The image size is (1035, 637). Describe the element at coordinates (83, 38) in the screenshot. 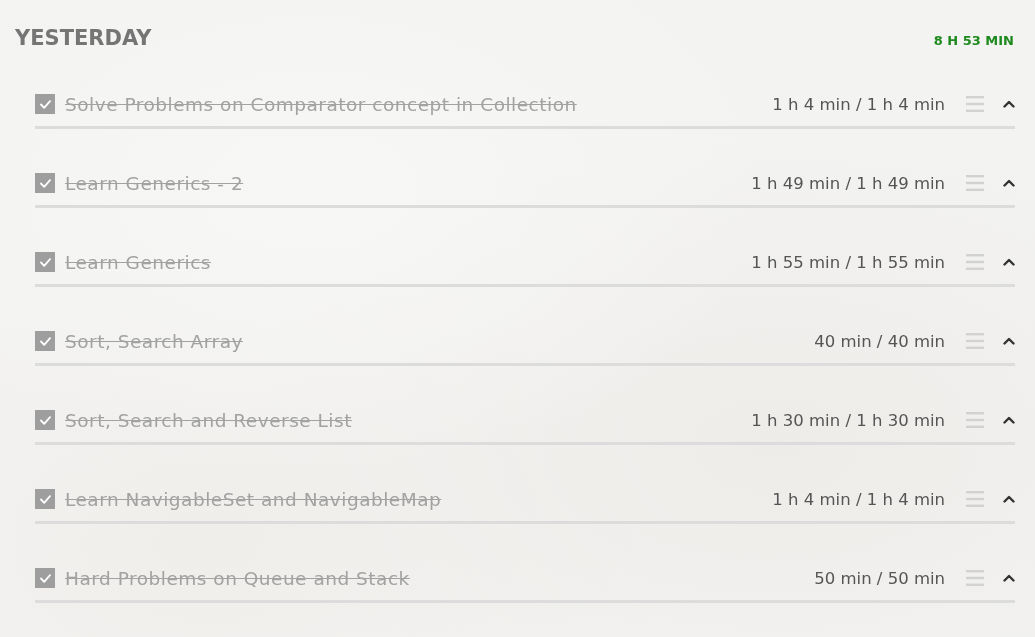

I see `section-title: YESTERDAY` at that location.